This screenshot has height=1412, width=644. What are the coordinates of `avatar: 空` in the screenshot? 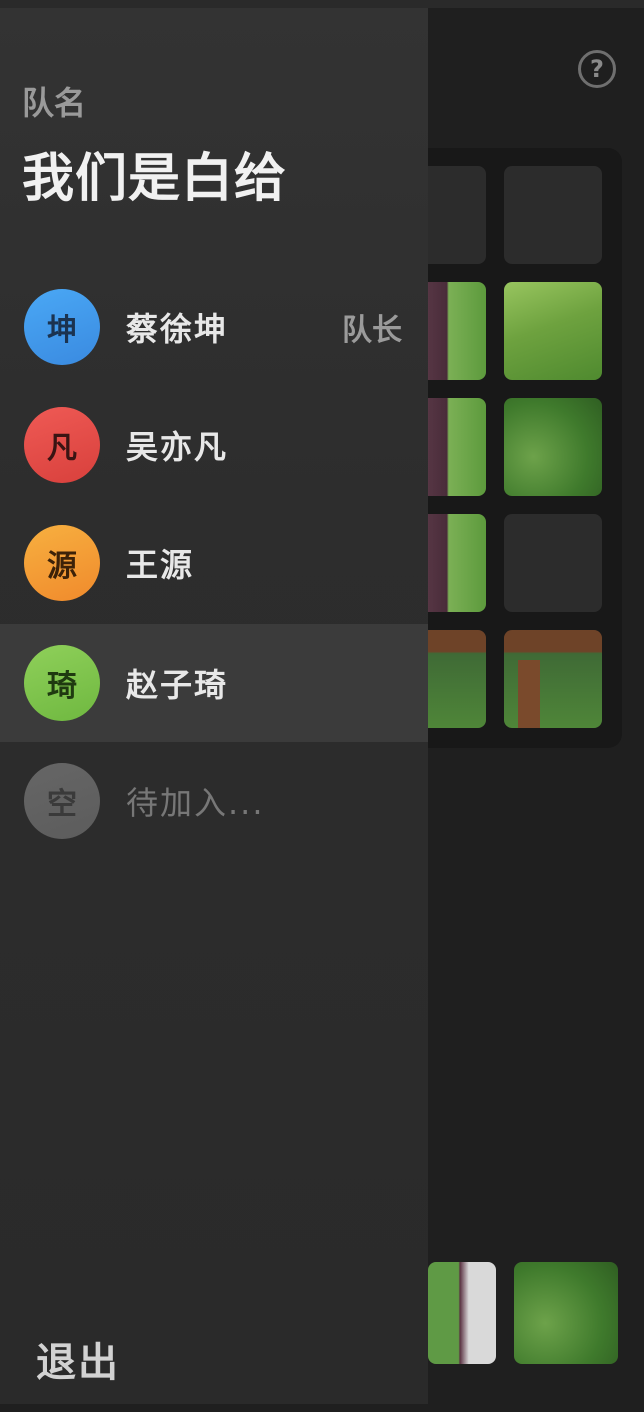 It's located at (62, 801).